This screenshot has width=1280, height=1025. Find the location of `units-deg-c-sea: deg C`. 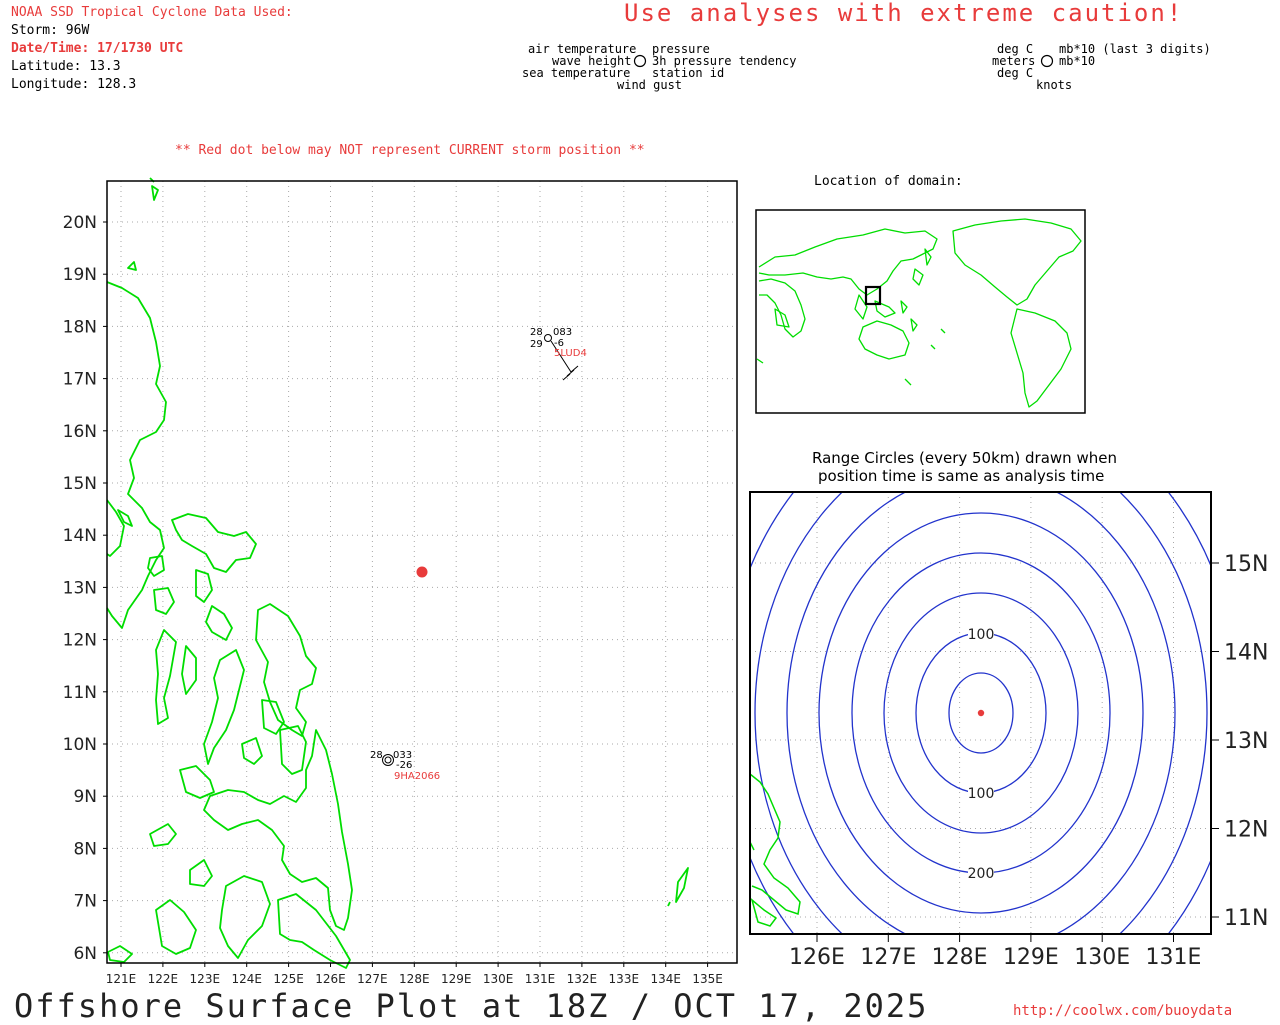

units-deg-c-sea: deg C is located at coordinates (1015, 73).